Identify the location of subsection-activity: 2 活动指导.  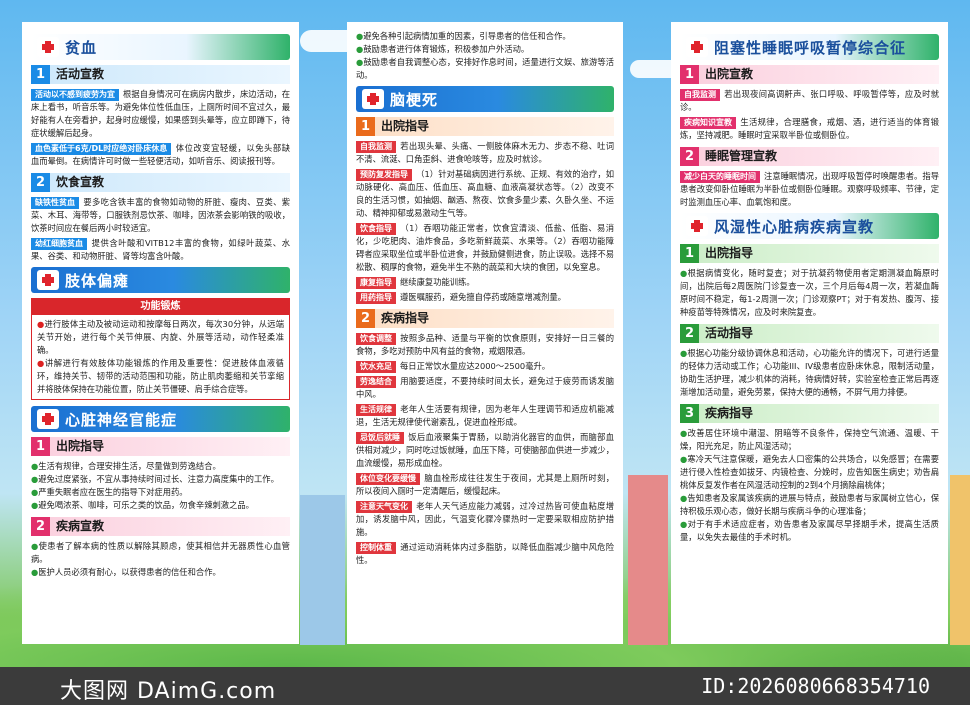
(809, 333).